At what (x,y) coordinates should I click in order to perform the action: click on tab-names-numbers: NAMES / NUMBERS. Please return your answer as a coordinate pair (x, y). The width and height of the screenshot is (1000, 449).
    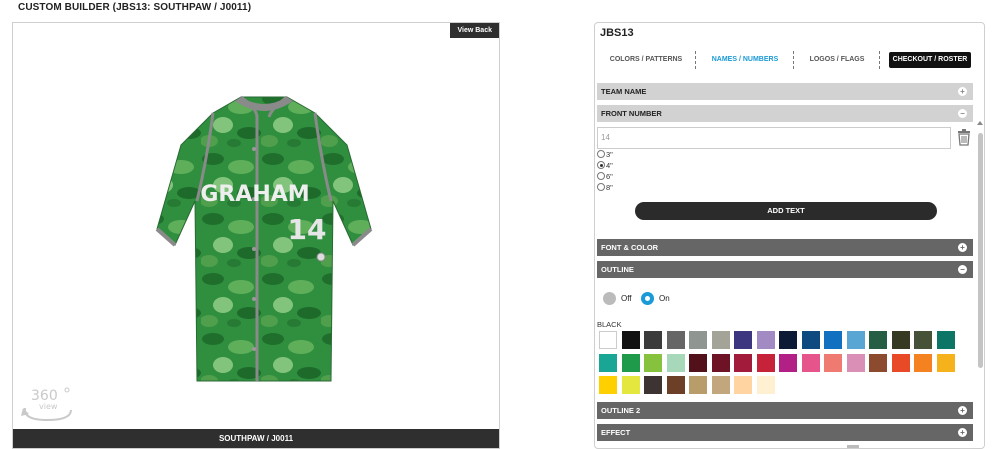
    Looking at the image, I should click on (745, 60).